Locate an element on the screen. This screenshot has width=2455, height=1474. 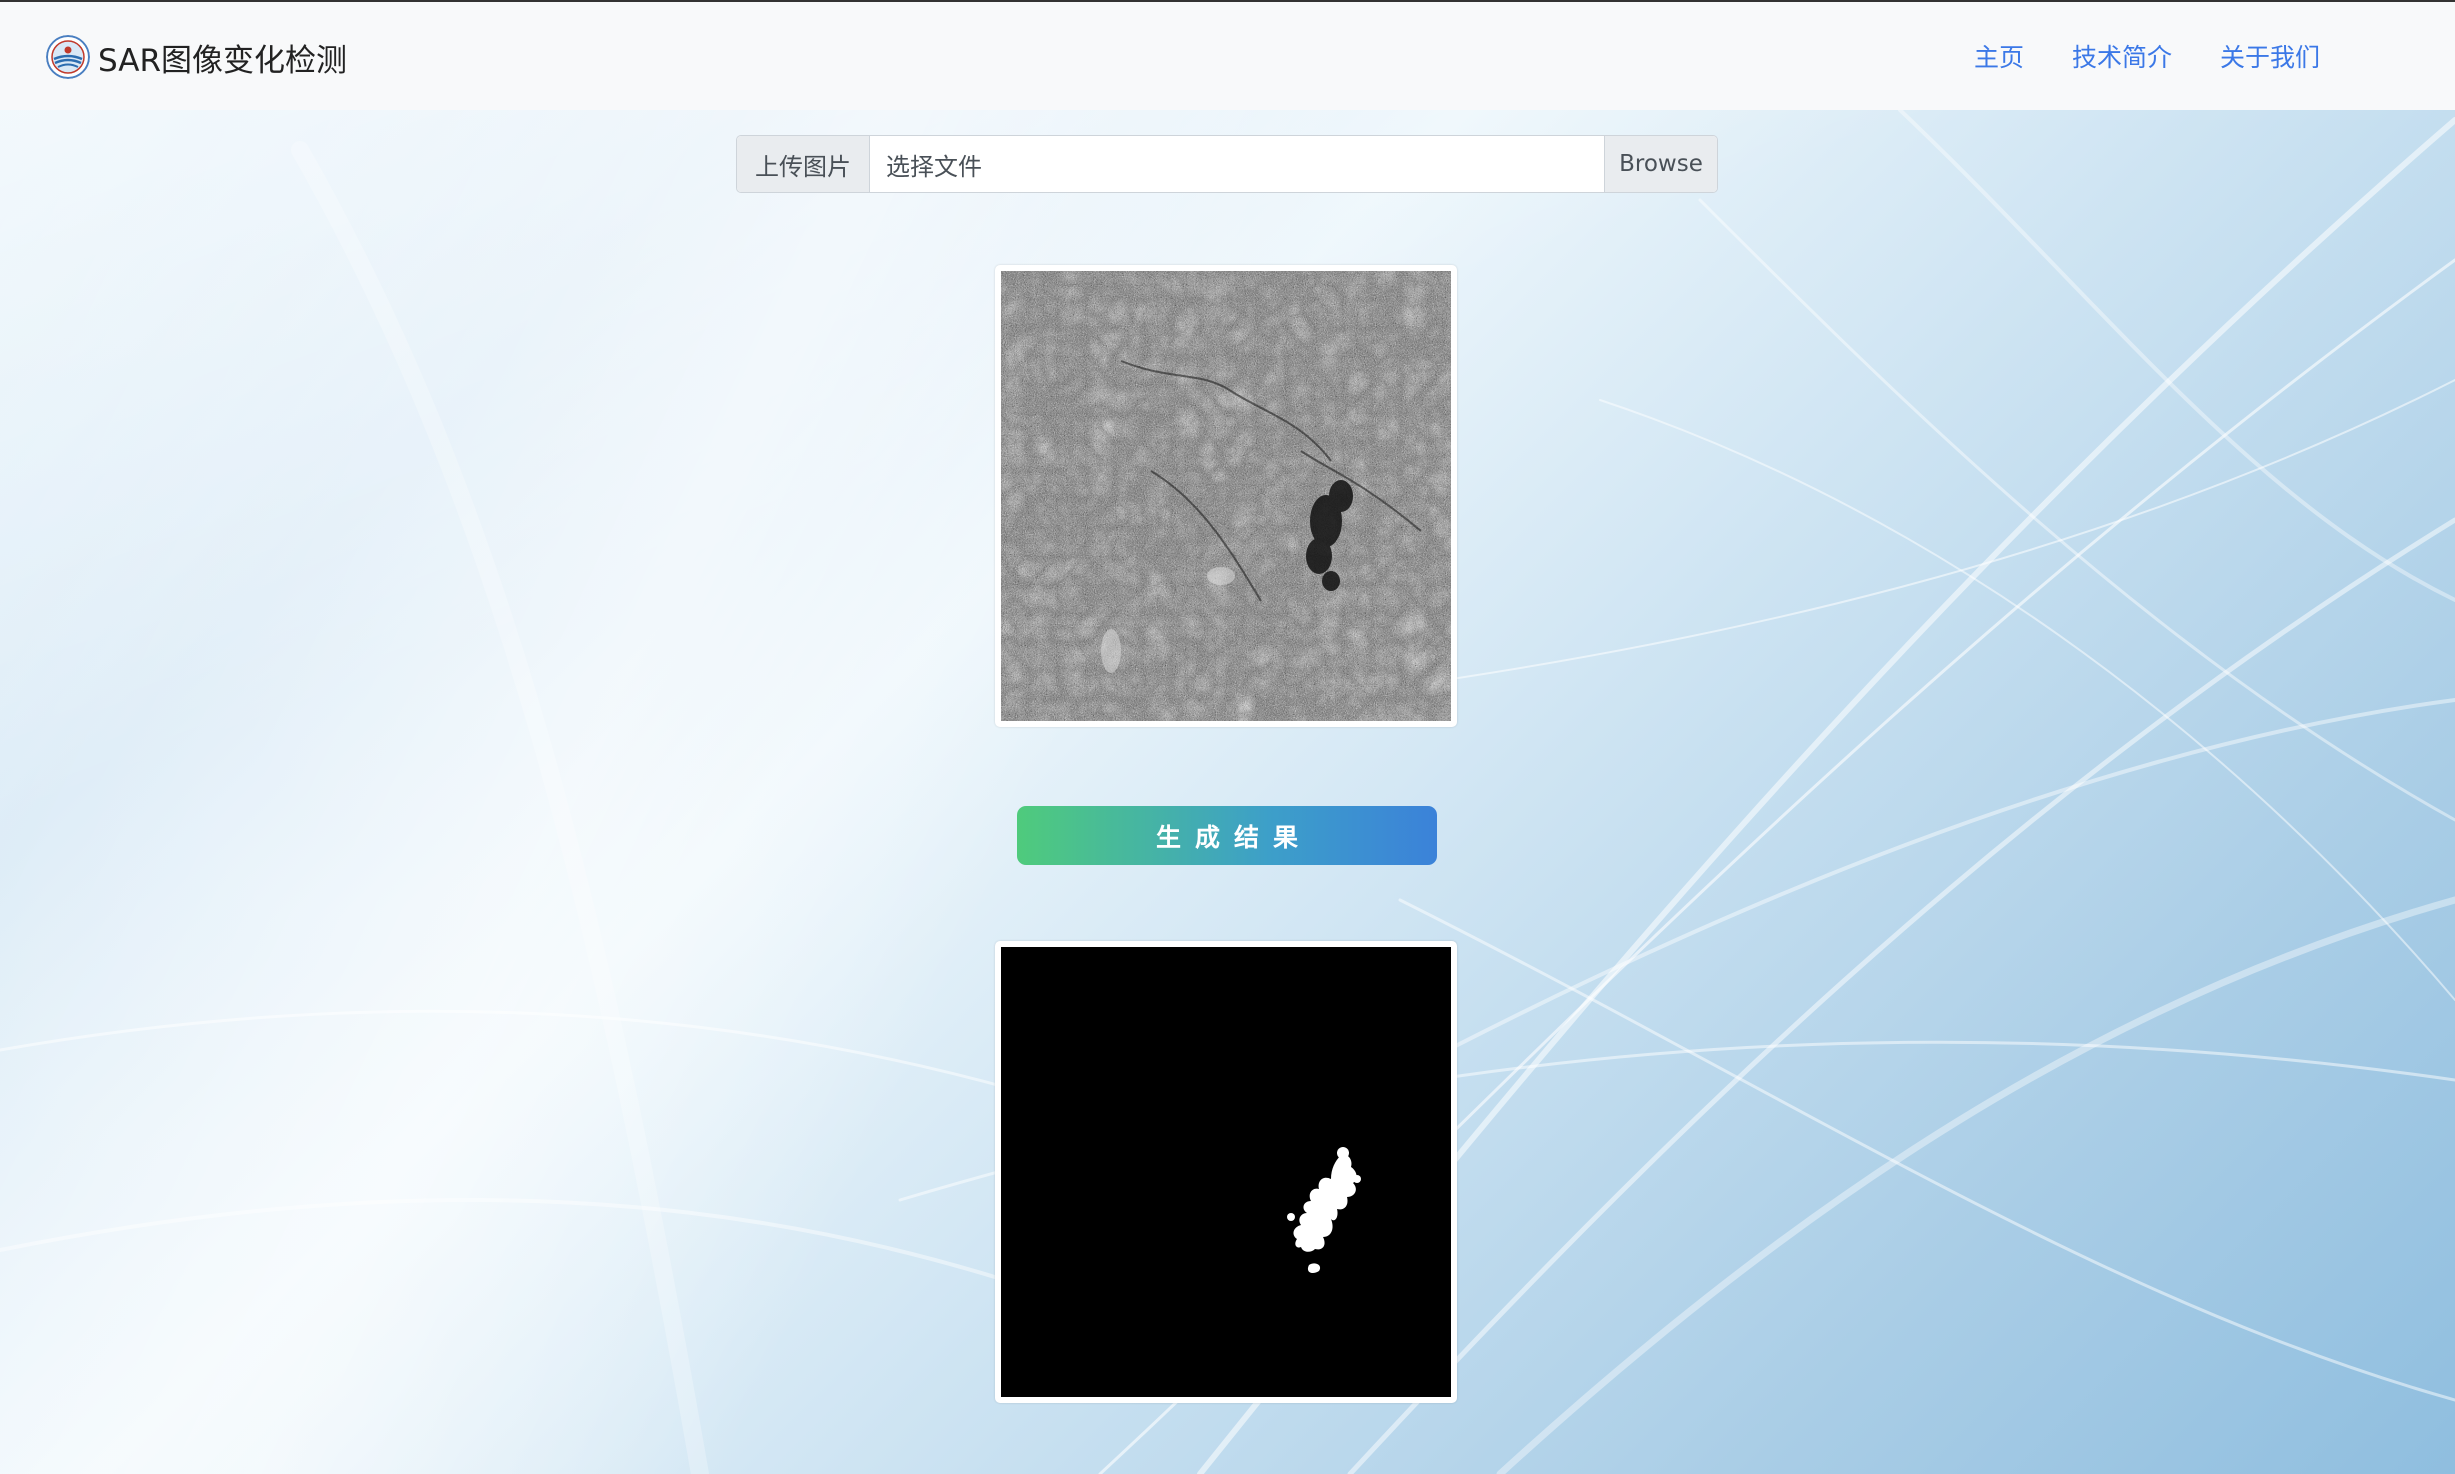
brand: SAR图像变化检测 is located at coordinates (196, 57).